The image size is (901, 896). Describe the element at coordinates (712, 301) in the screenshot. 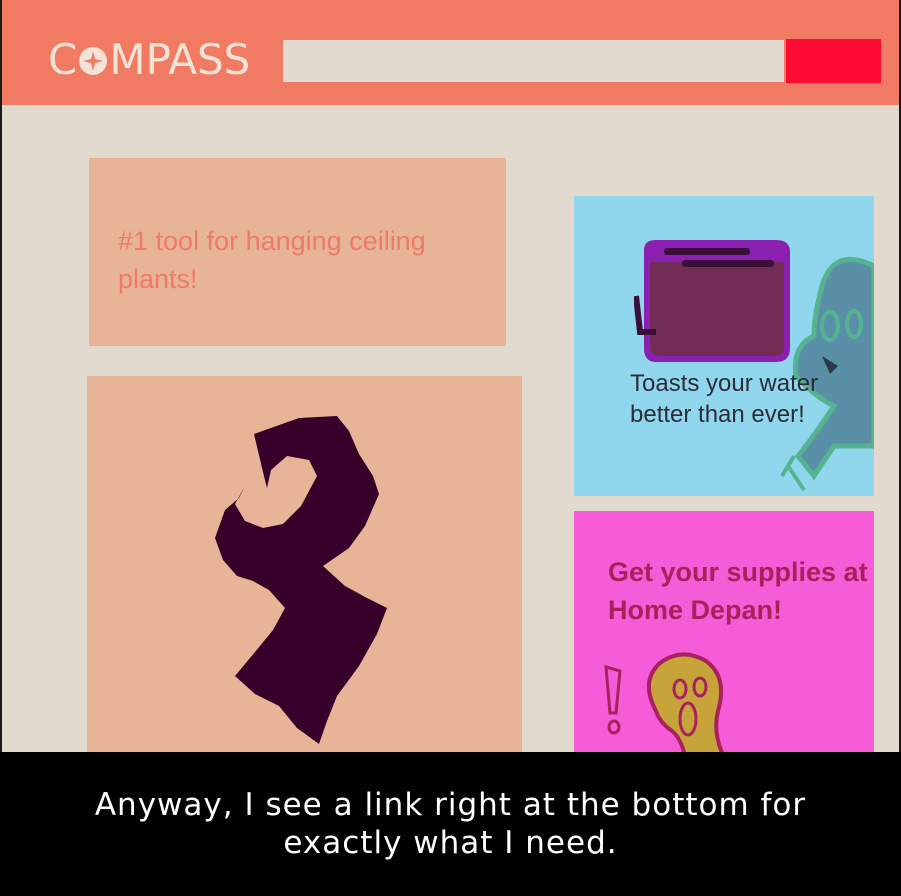

I see `toaster-icon` at that location.